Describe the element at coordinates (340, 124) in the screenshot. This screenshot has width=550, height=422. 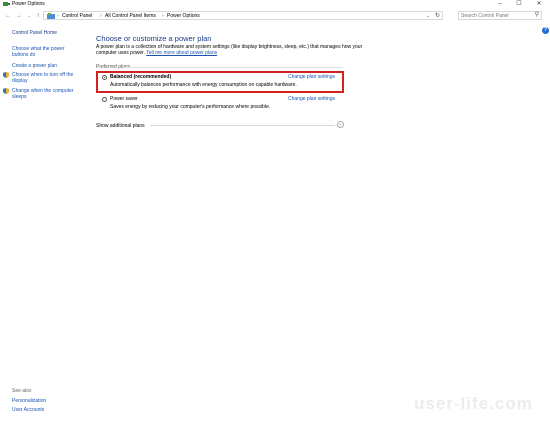
I see `expand-chevron-icon: ⌄` at that location.